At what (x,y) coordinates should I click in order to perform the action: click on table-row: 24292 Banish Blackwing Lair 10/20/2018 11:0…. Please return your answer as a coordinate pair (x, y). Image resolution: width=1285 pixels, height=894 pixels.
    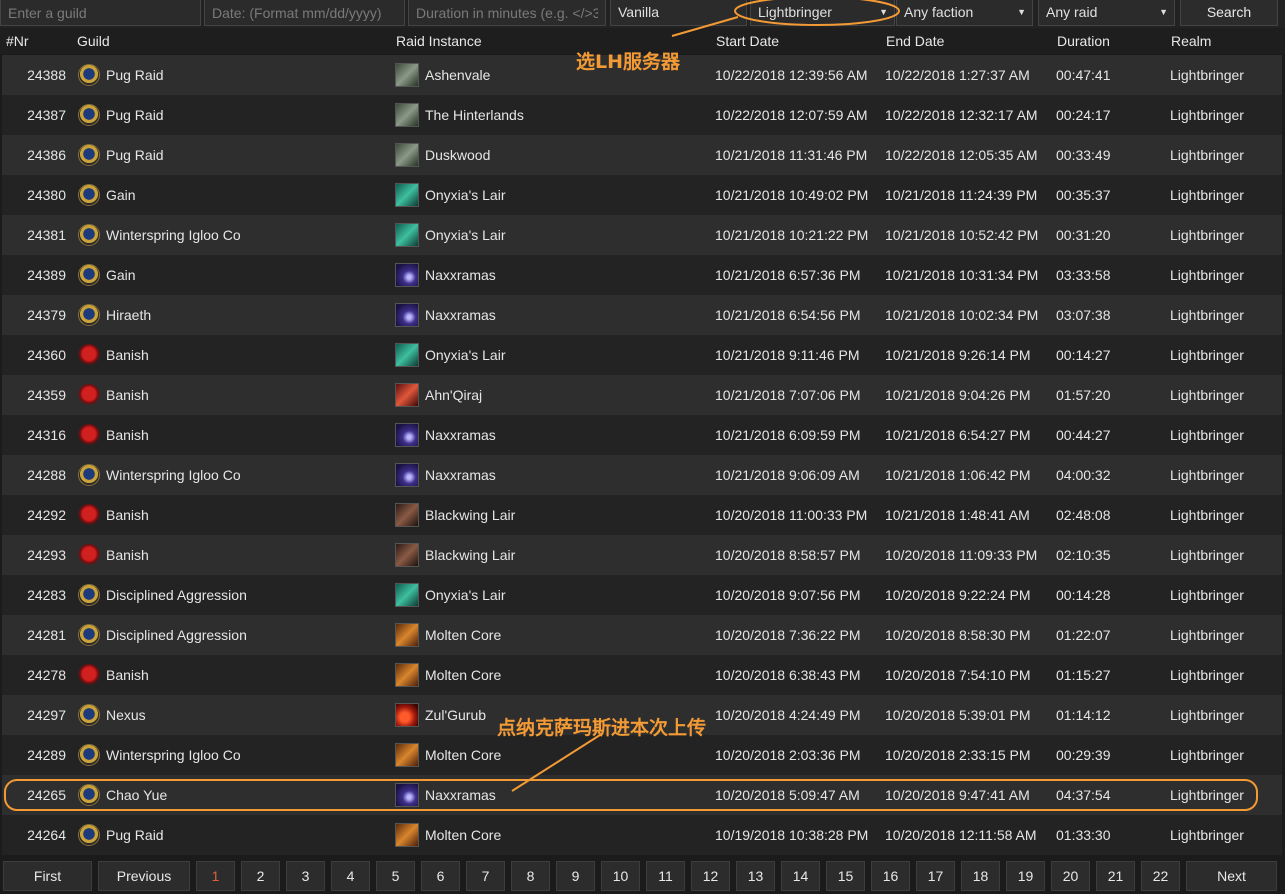
    Looking at the image, I should click on (642, 515).